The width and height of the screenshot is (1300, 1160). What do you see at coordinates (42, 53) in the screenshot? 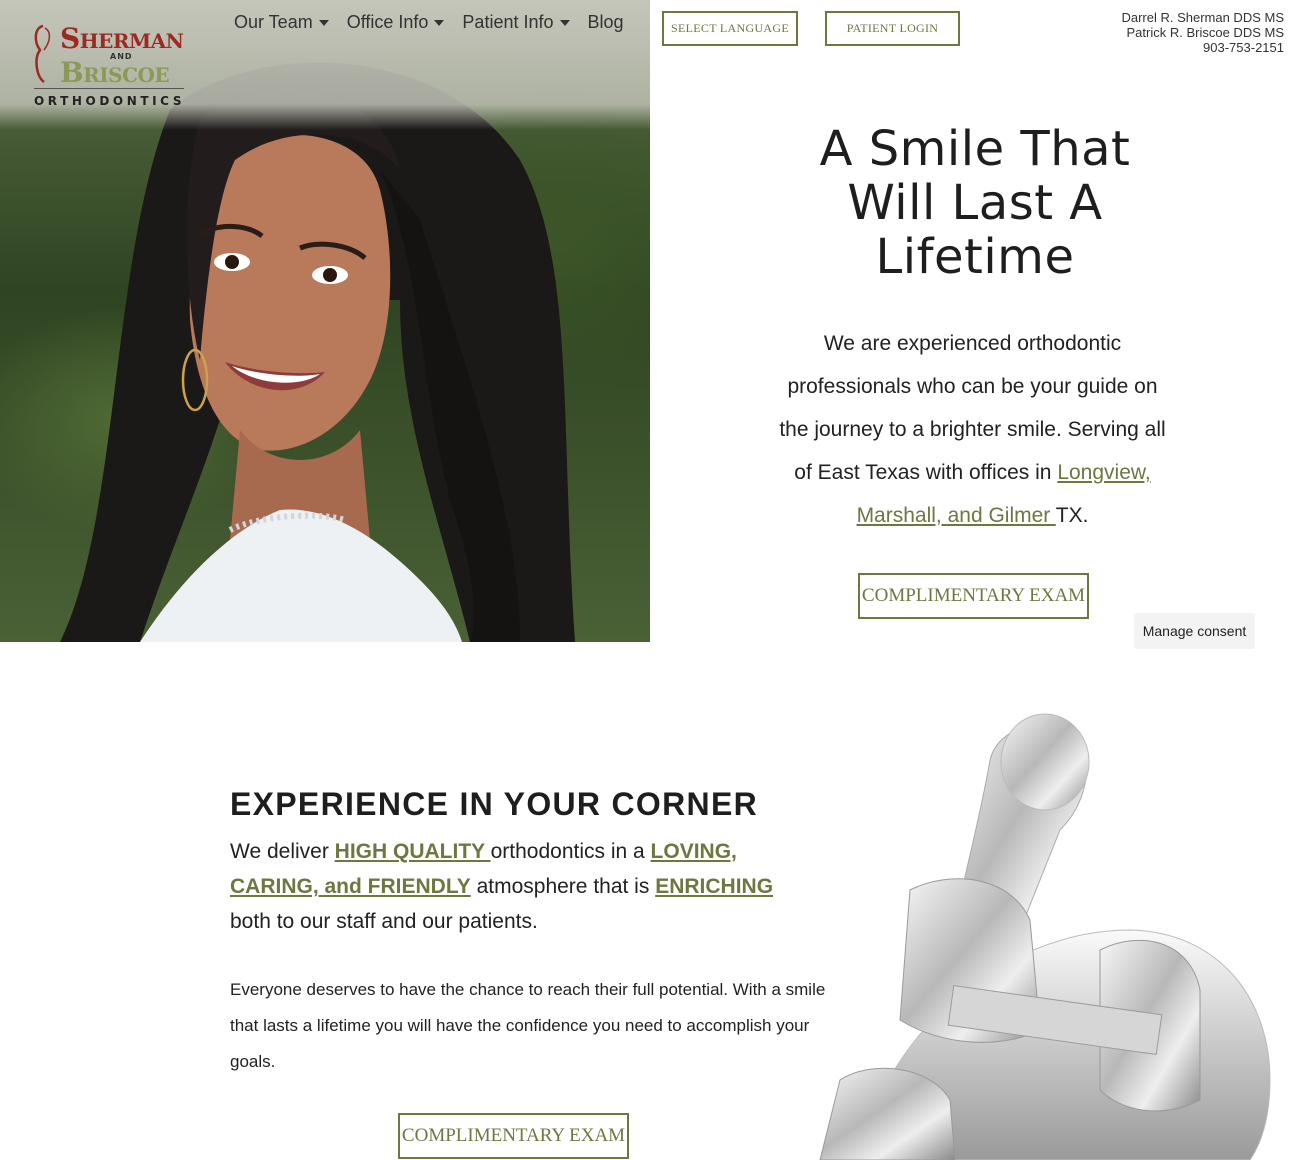
I see `tooth-logo-icon` at bounding box center [42, 53].